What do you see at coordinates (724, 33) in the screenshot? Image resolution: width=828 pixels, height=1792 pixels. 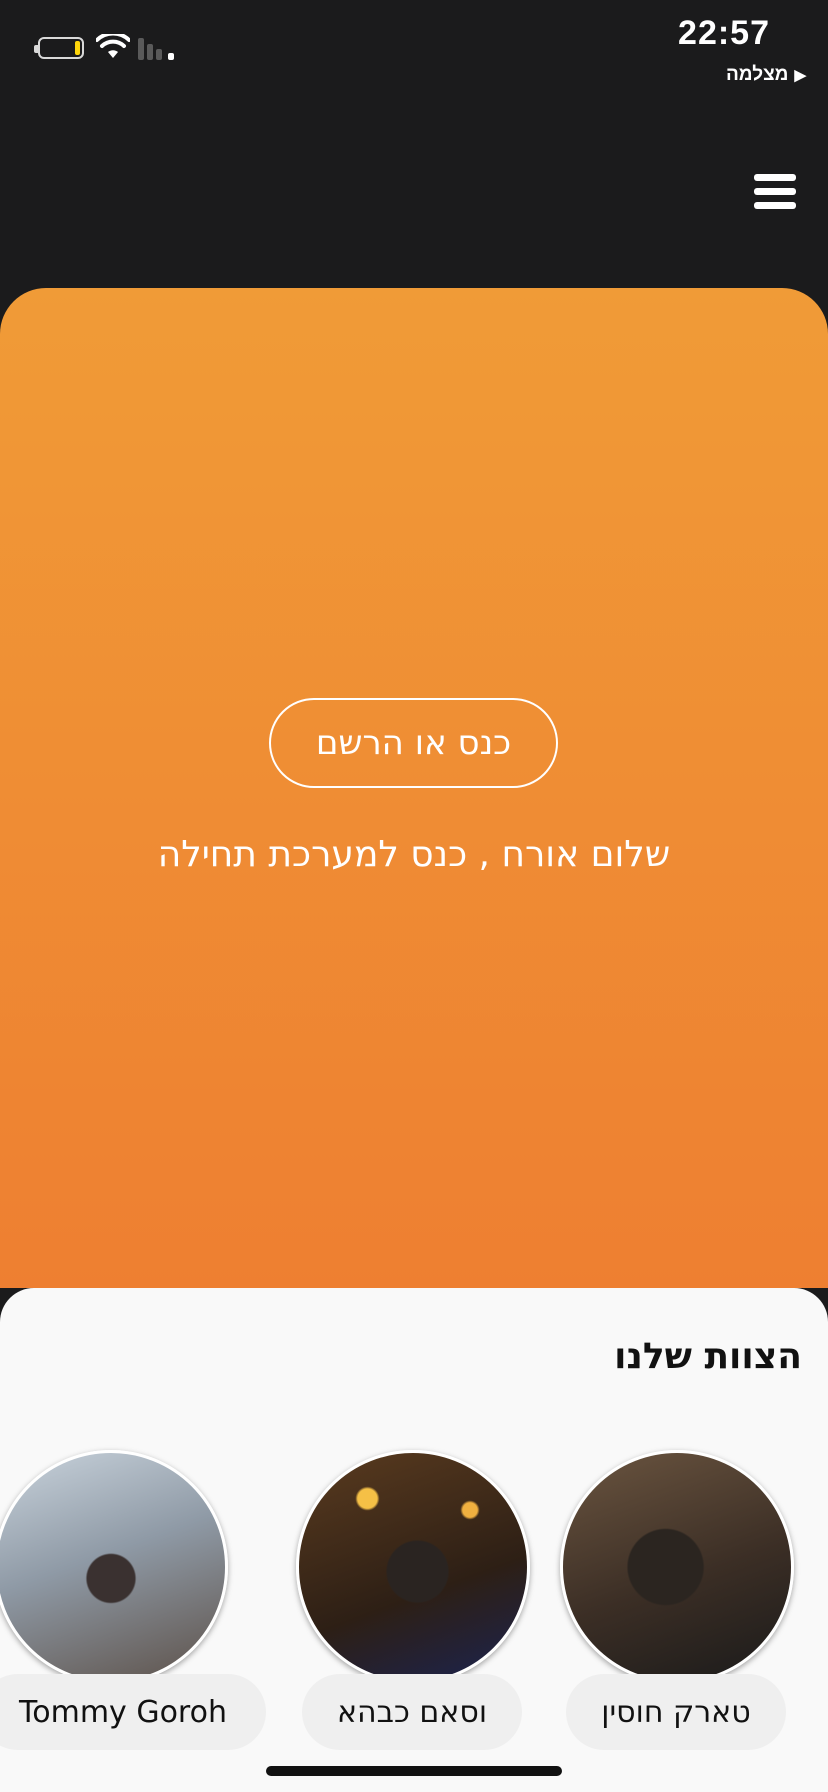 I see `status-time: 22:57` at bounding box center [724, 33].